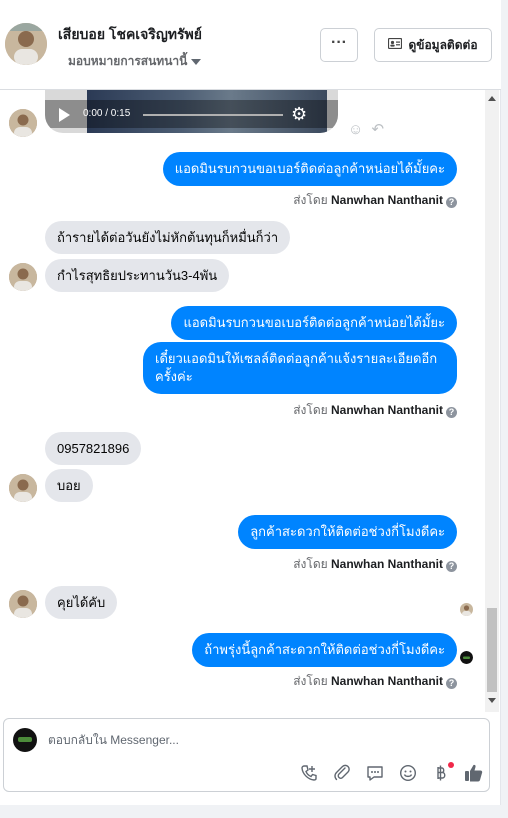 The width and height of the screenshot is (508, 818). Describe the element at coordinates (492, 98) in the screenshot. I see `scroll-up-arrow-icon` at that location.